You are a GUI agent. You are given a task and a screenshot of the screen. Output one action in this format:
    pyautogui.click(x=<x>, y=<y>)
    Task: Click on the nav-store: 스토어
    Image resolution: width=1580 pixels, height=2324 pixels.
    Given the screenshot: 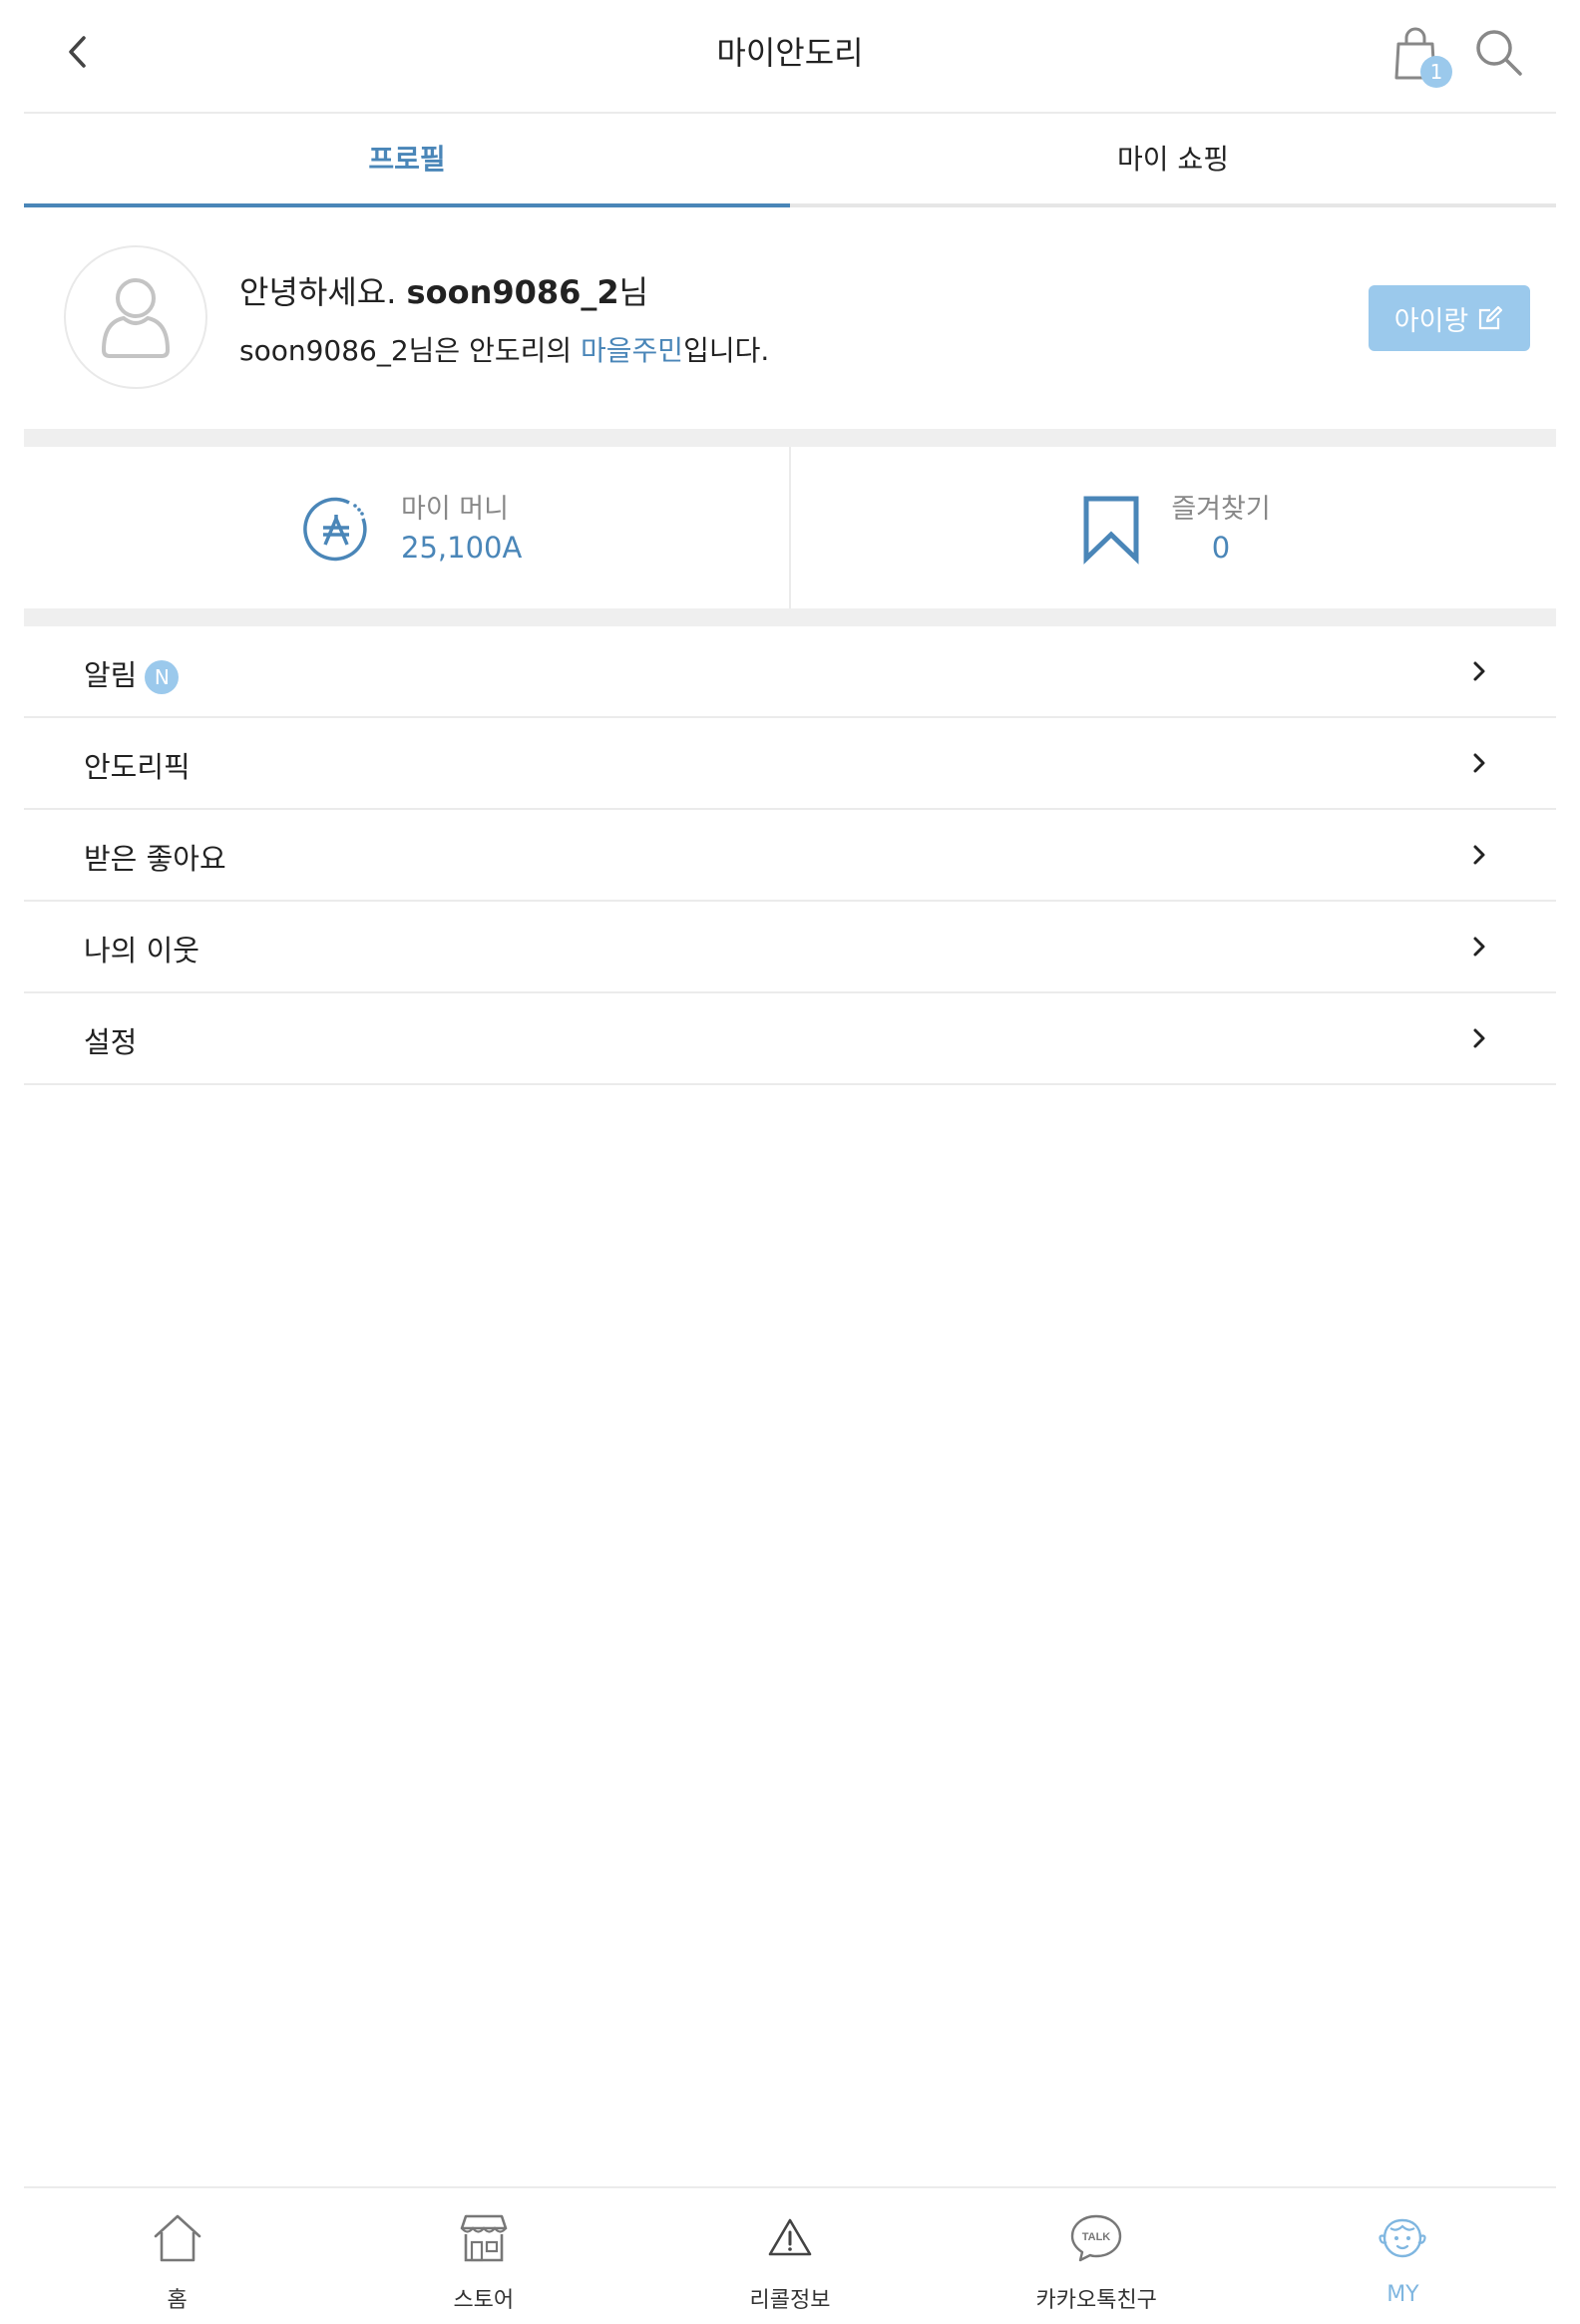 What is the action you would take?
    pyautogui.click(x=483, y=2256)
    